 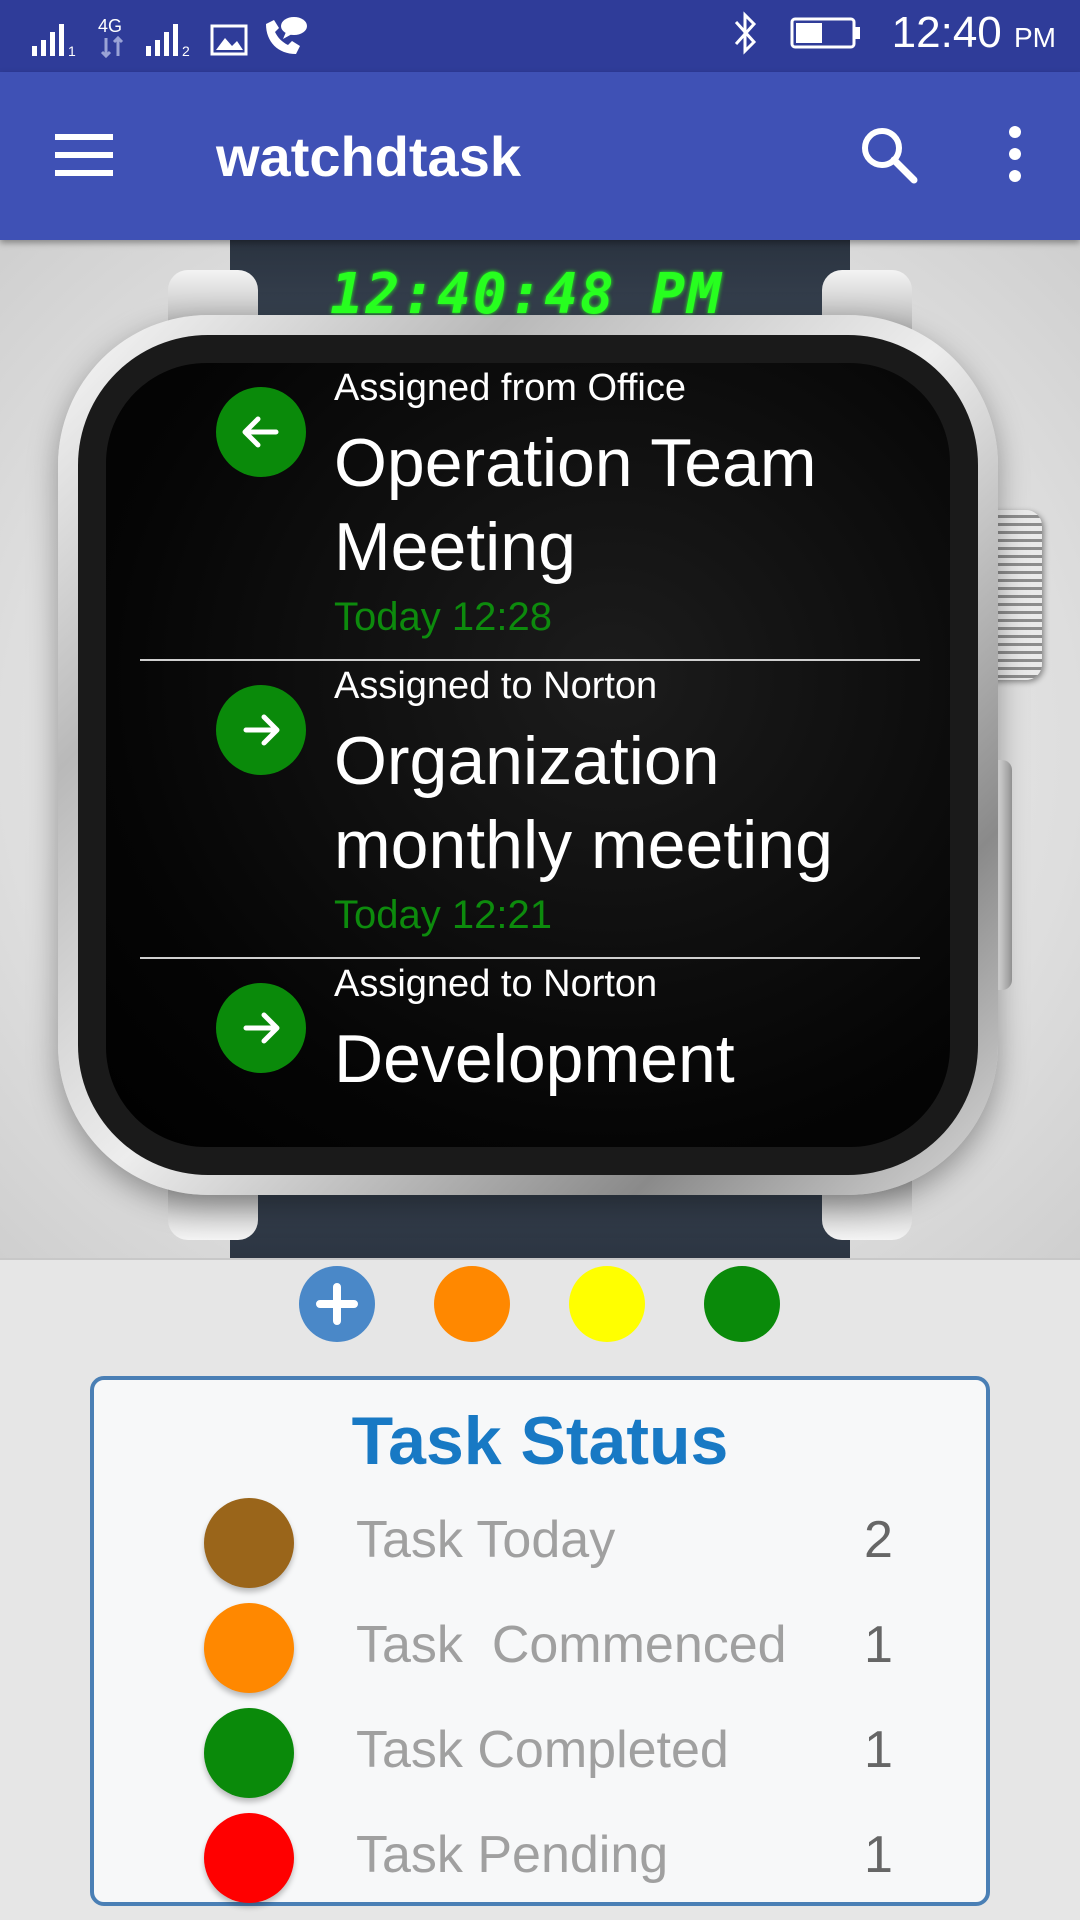 What do you see at coordinates (84, 155) in the screenshot?
I see `hamburger-menu-icon` at bounding box center [84, 155].